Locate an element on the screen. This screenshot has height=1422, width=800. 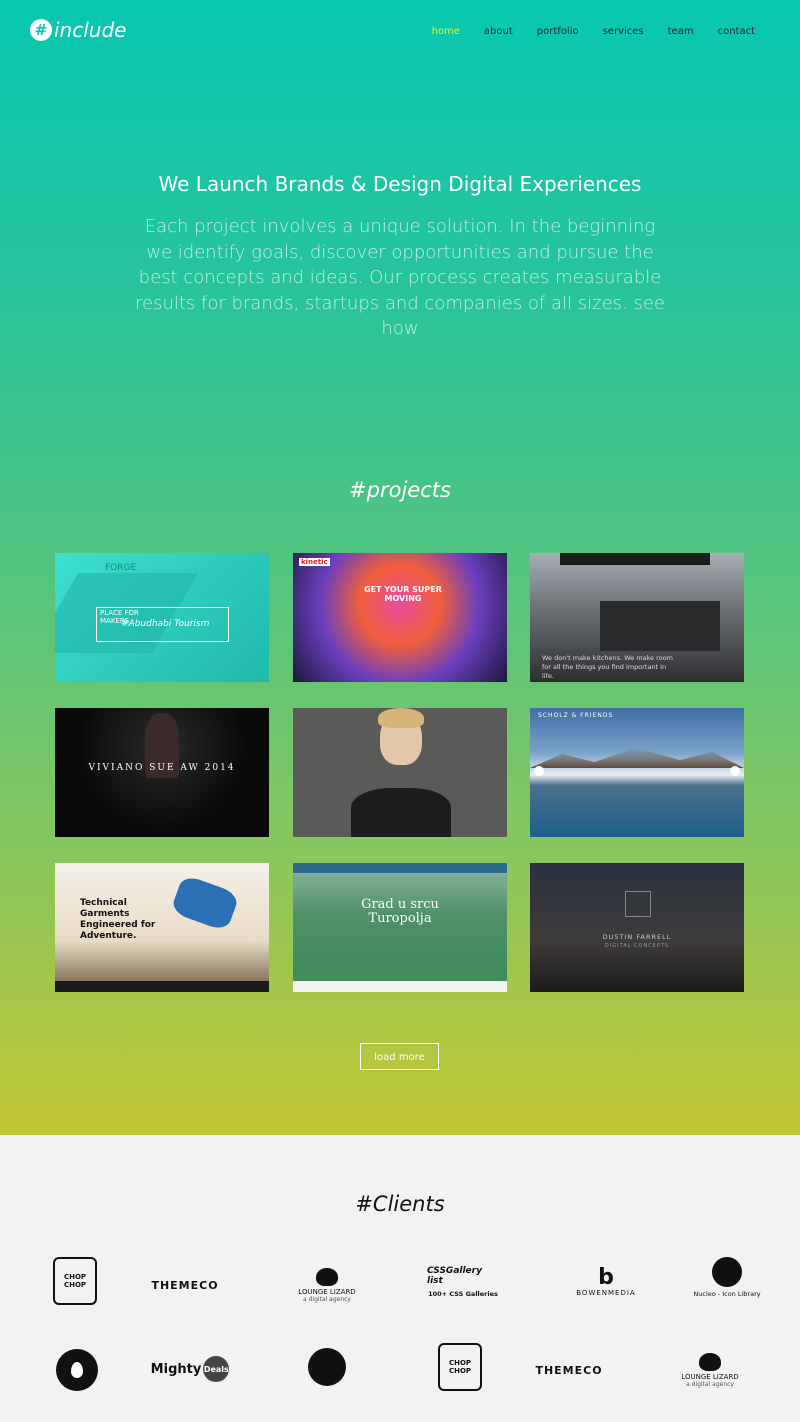
client-logo-drop is located at coordinates (77, 1370).